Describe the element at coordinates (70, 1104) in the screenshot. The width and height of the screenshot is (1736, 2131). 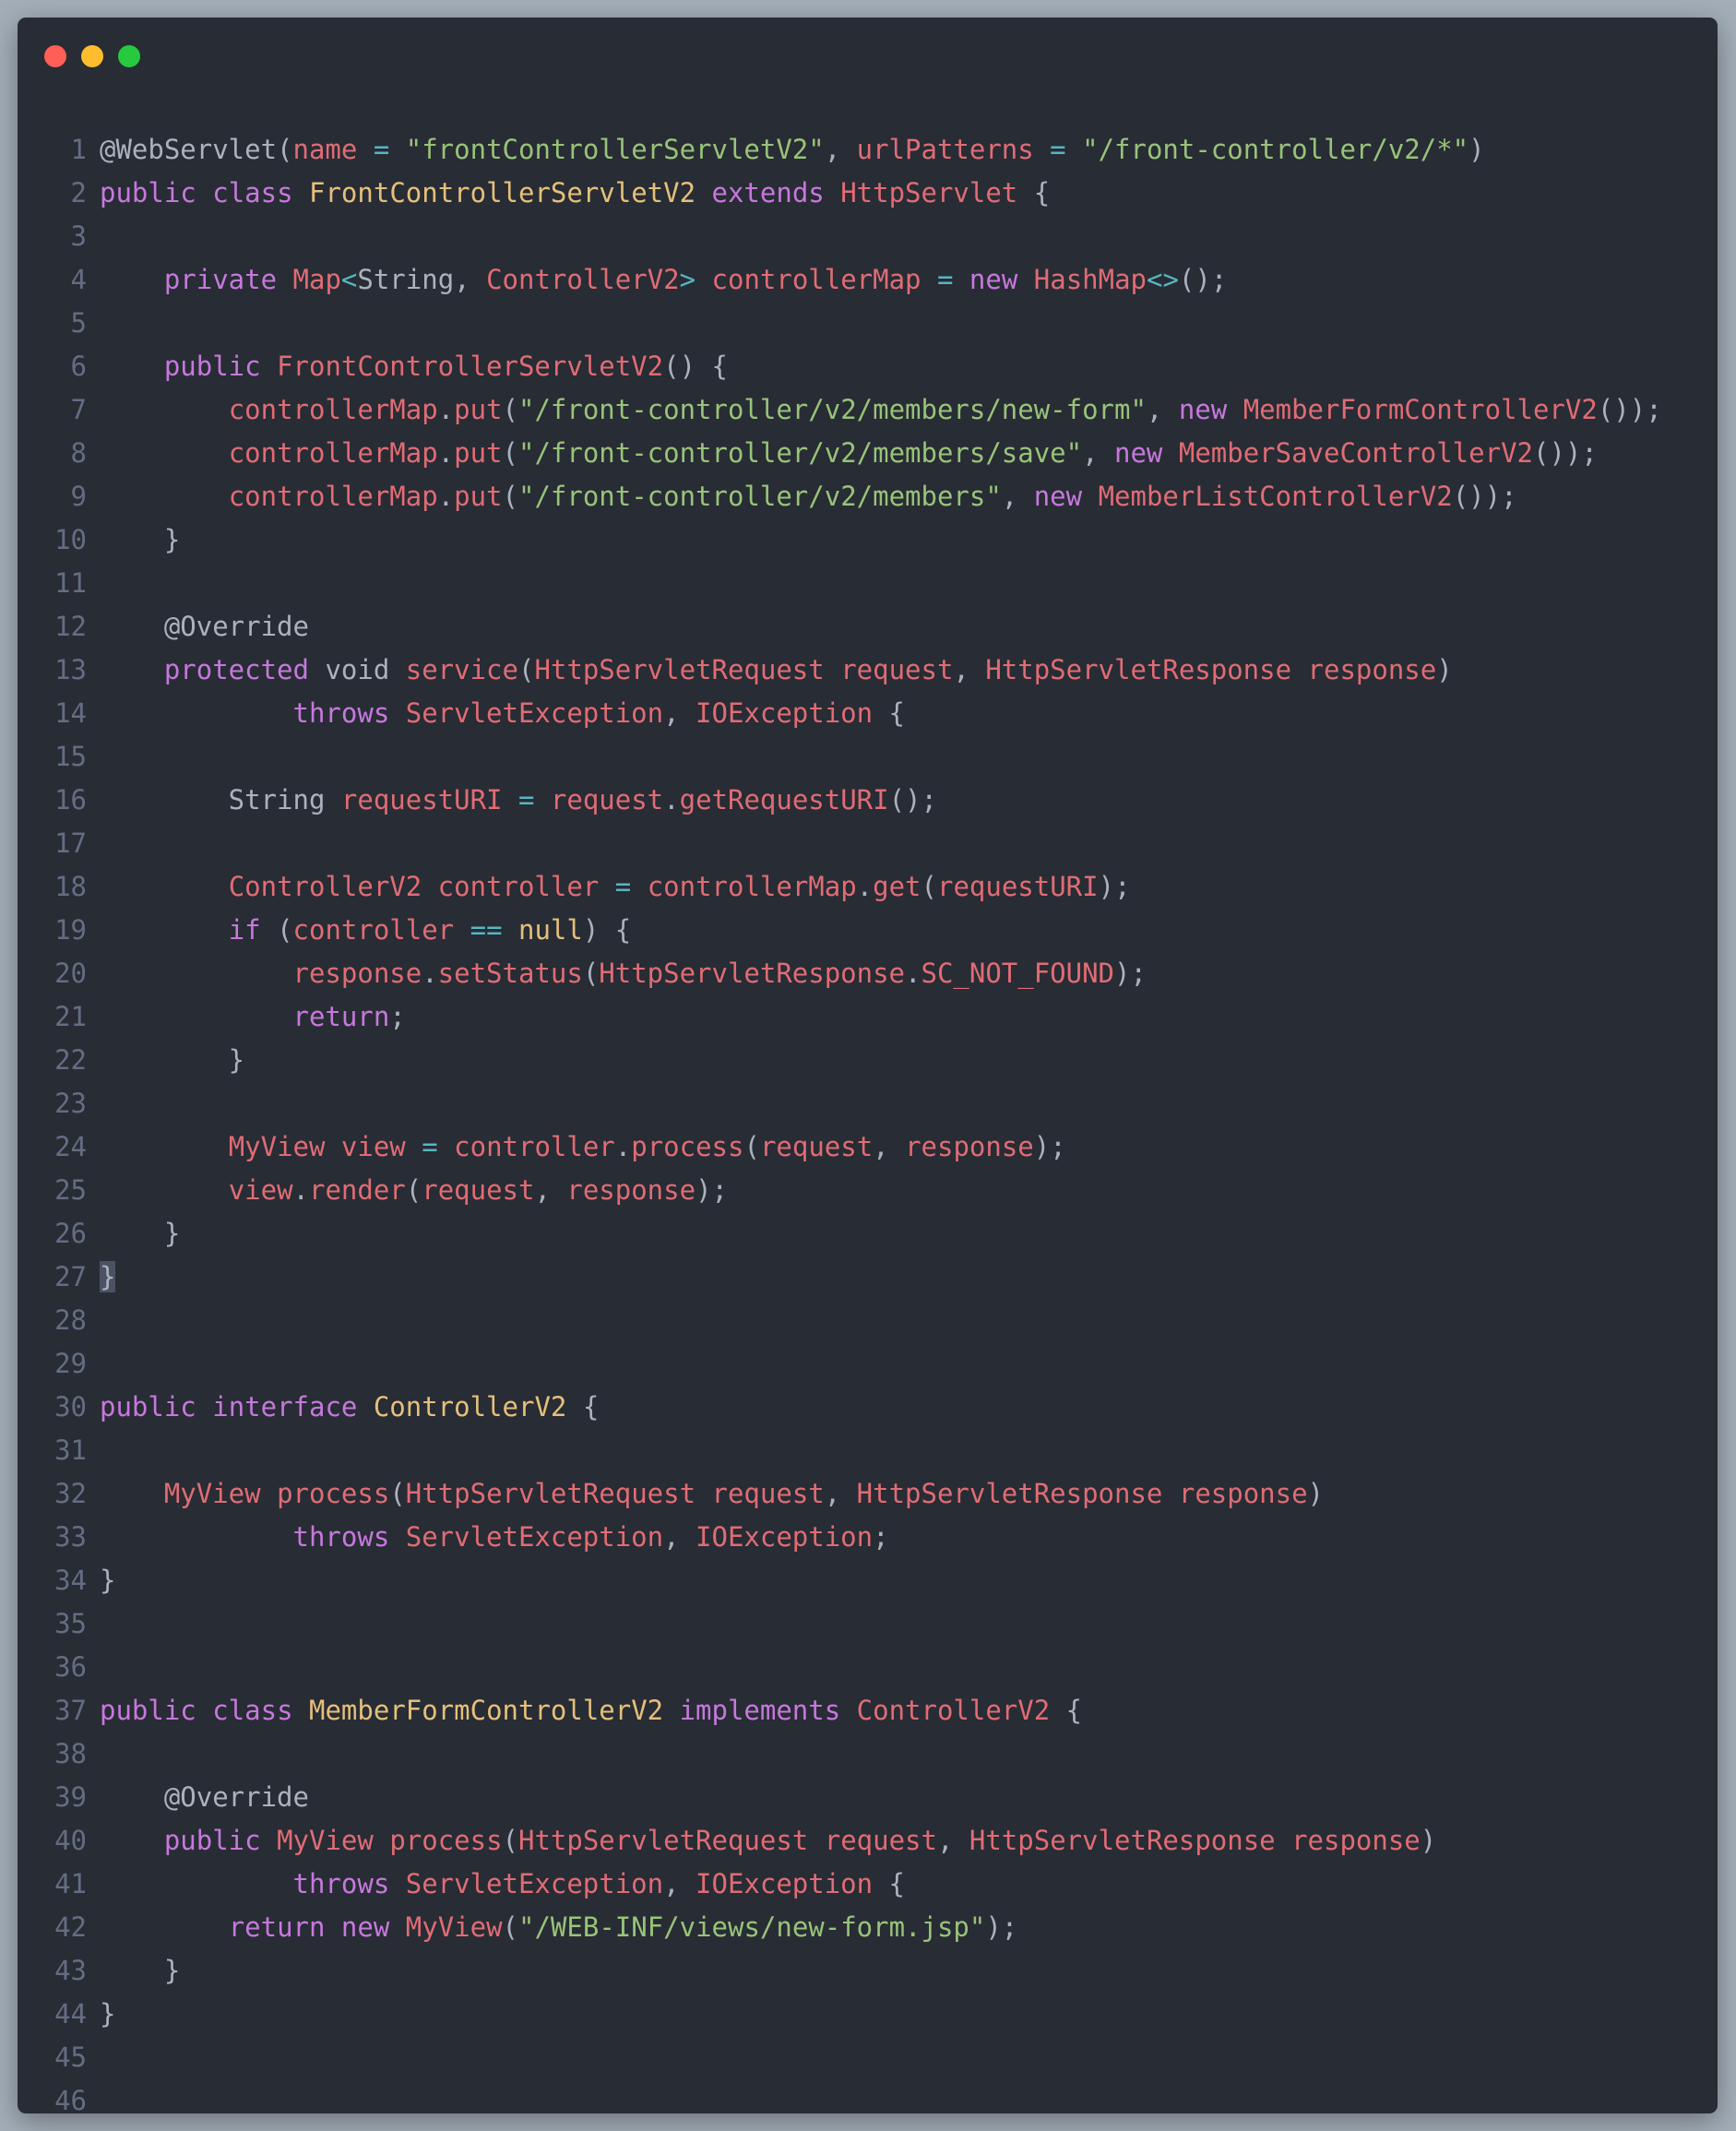
I see `line-number: 23` at that location.